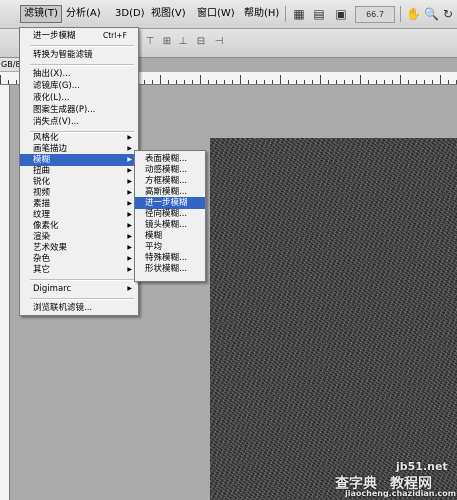  I want to click on hand-tool-icon: ✋, so click(413, 14).